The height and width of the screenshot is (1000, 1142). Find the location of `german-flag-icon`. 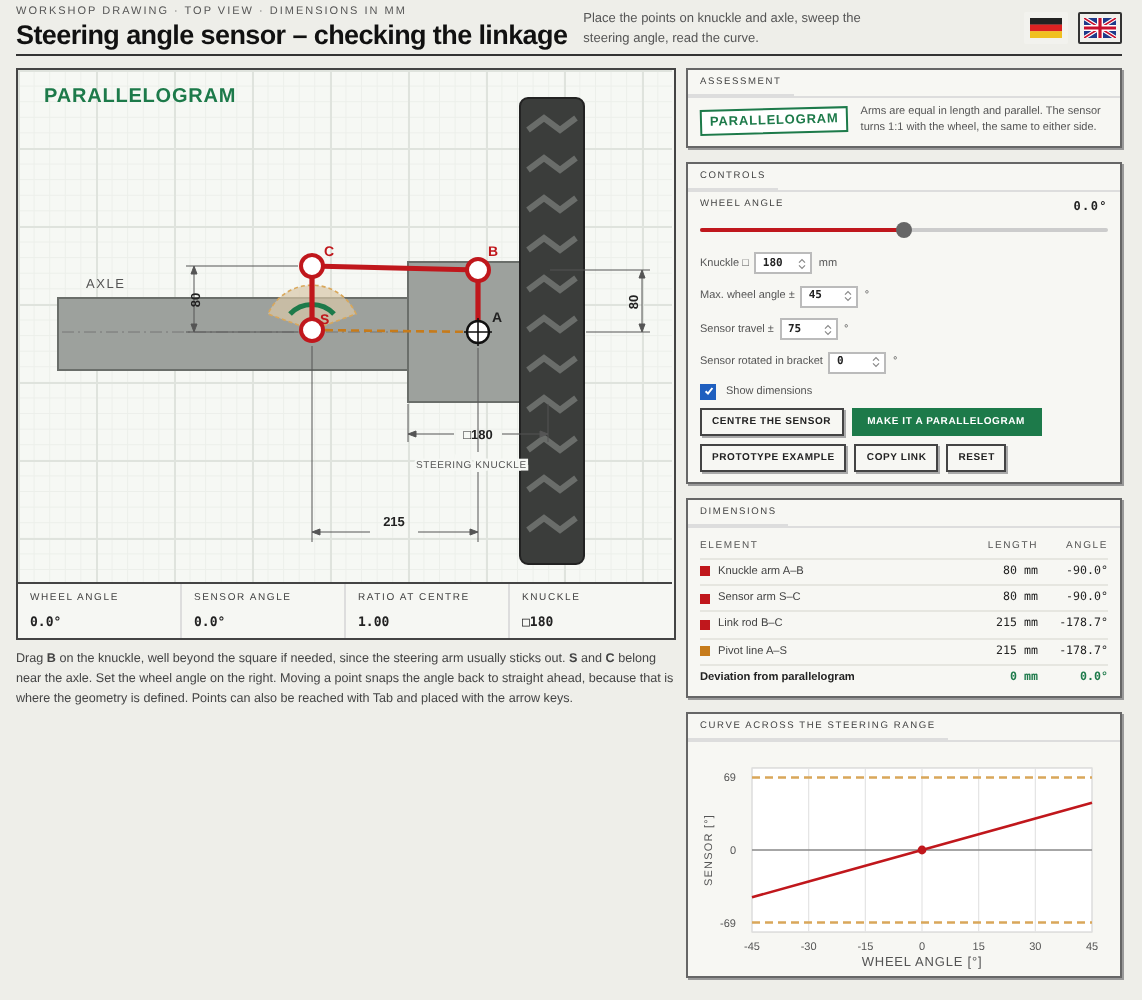

german-flag-icon is located at coordinates (1046, 28).